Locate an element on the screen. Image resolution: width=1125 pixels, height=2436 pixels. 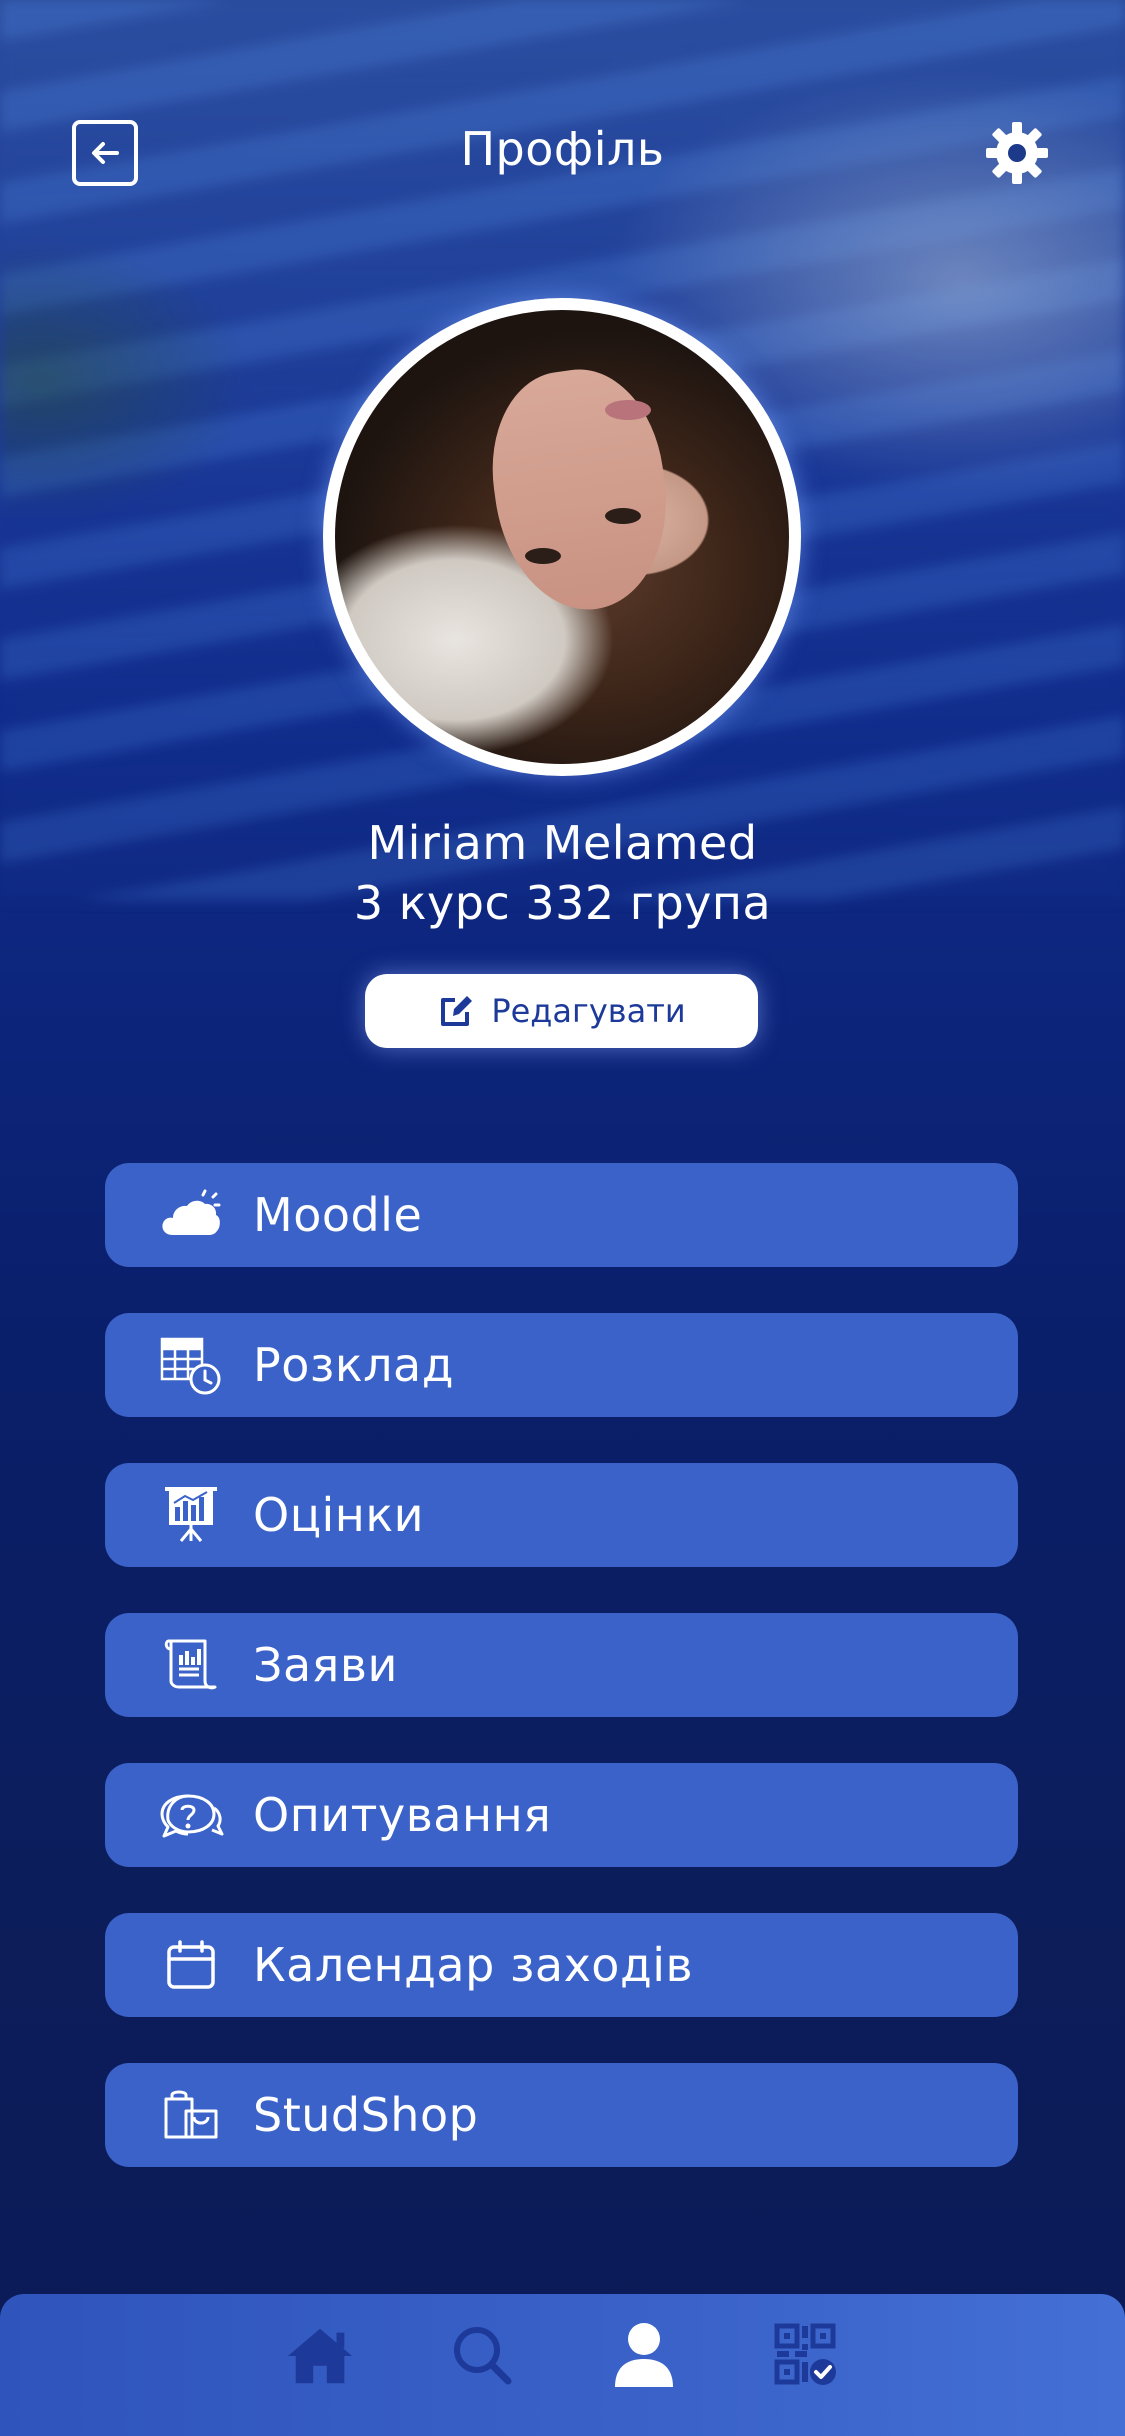
menu-item-label: Заяви is located at coordinates (325, 1665).